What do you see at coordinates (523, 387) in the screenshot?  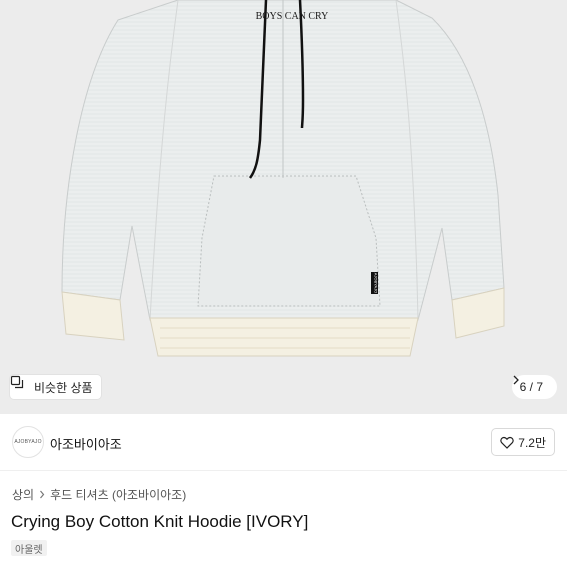 I see `image-counter-current: 6` at bounding box center [523, 387].